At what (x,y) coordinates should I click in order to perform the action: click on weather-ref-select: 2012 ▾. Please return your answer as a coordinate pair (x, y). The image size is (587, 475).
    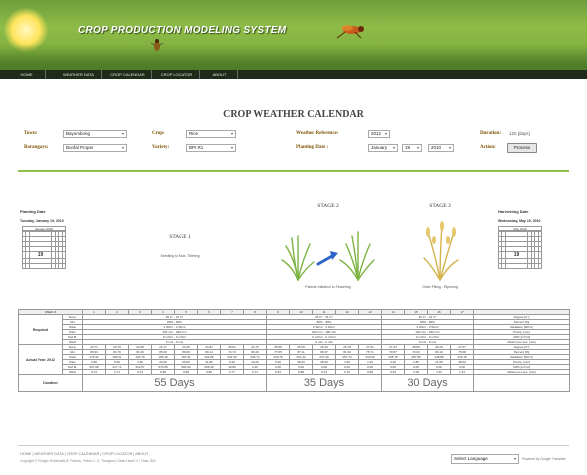
    Looking at the image, I should click on (379, 134).